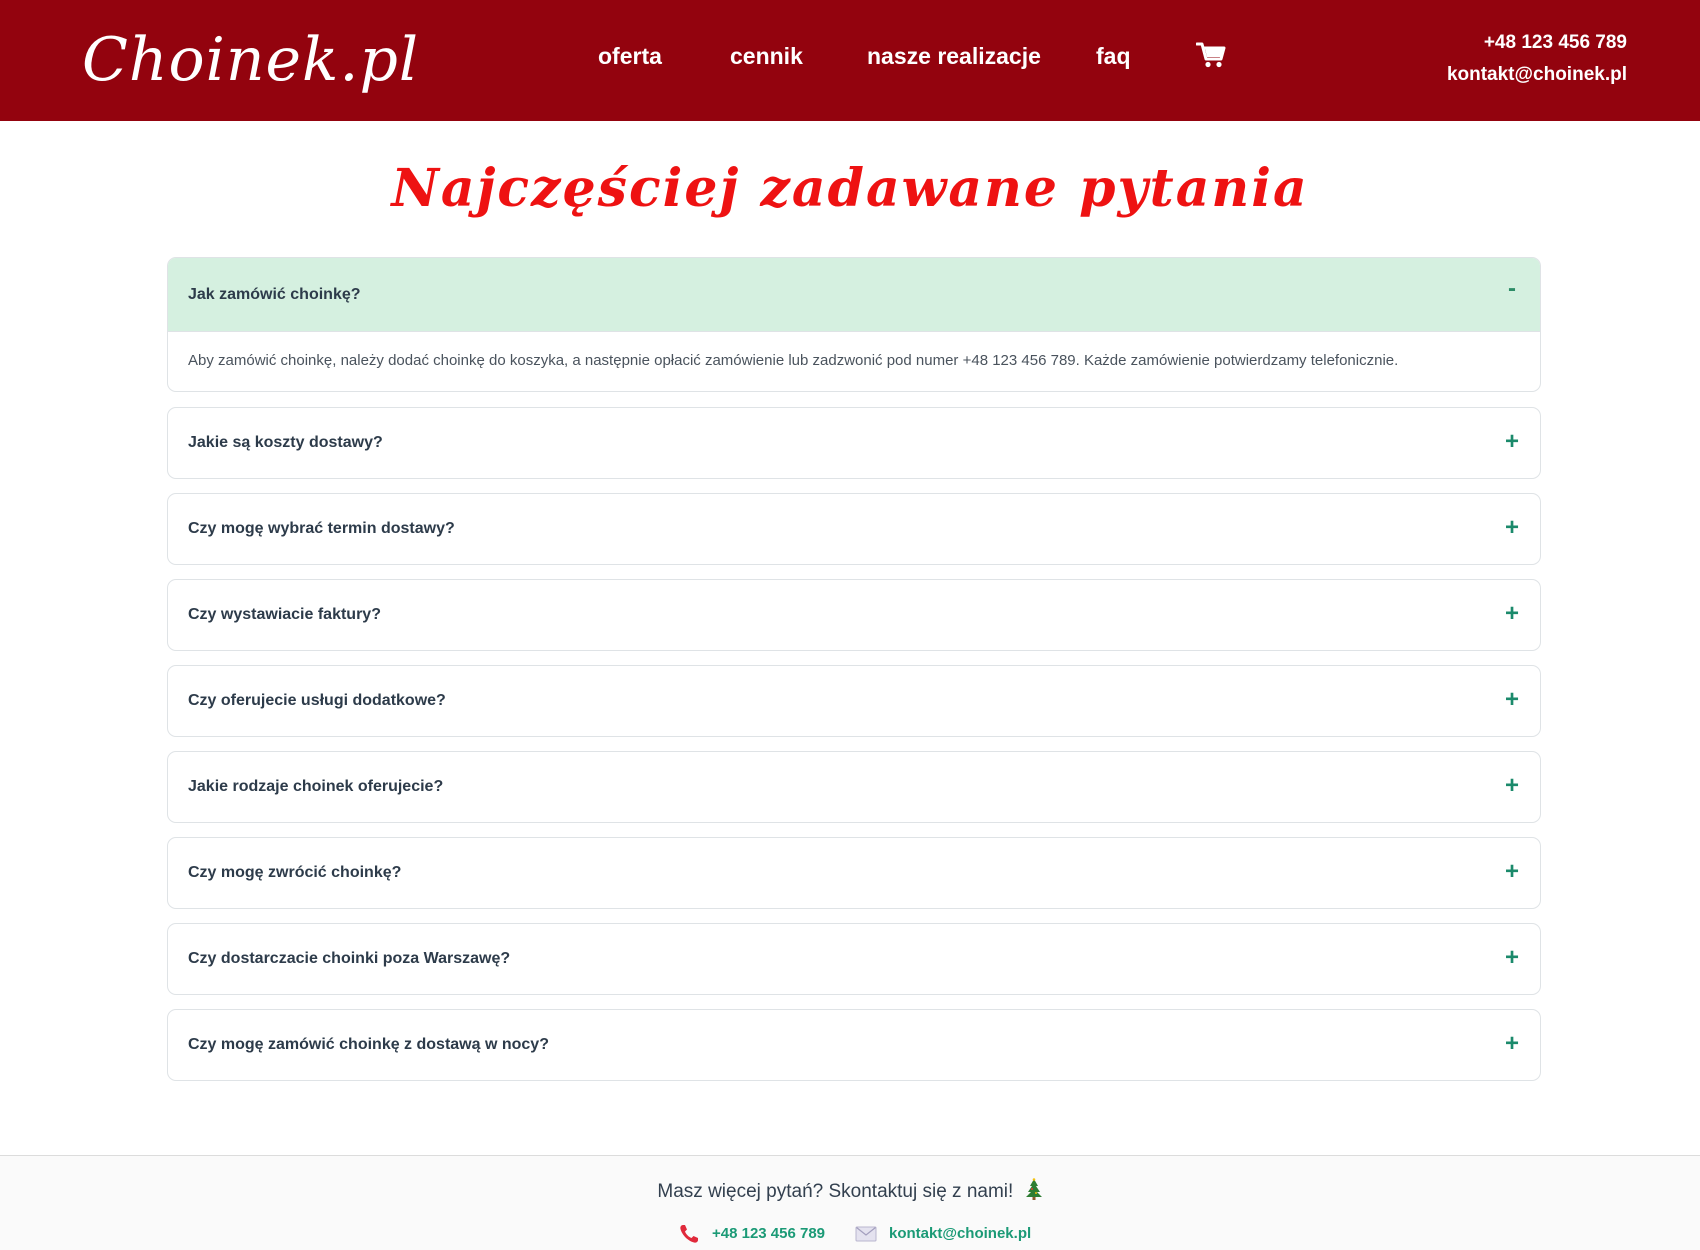  I want to click on faq-question-header: Jakie rodzaje choinek oferujecie? +, so click(854, 787).